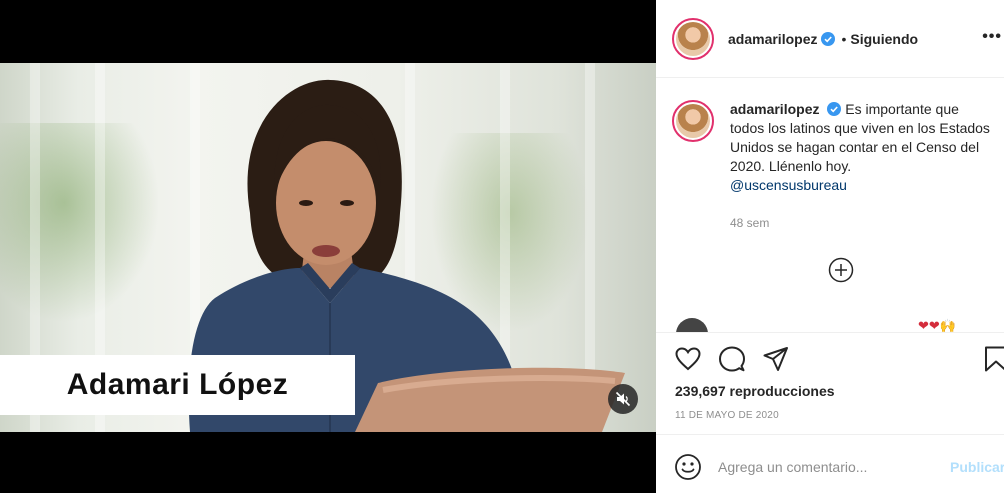 Image resolution: width=1004 pixels, height=493 pixels. I want to click on speaker-muted-icon, so click(623, 399).